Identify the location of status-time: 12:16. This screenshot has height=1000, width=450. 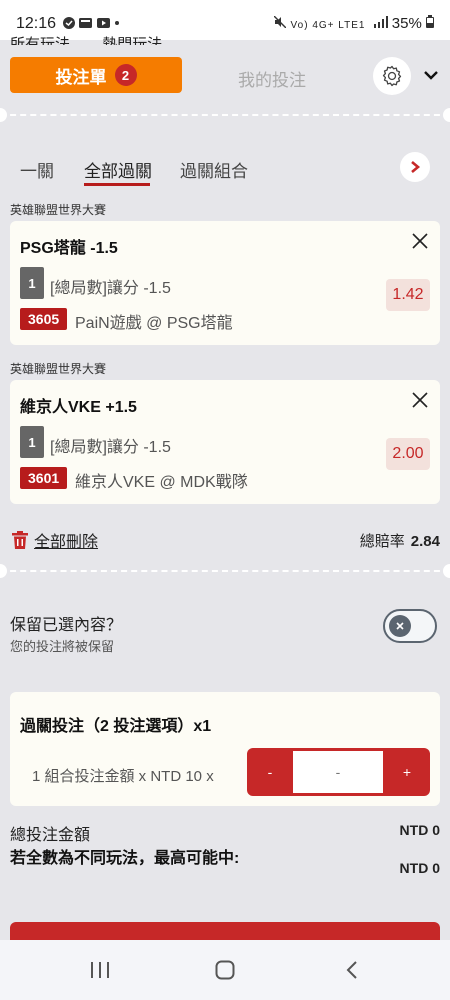
(36, 23).